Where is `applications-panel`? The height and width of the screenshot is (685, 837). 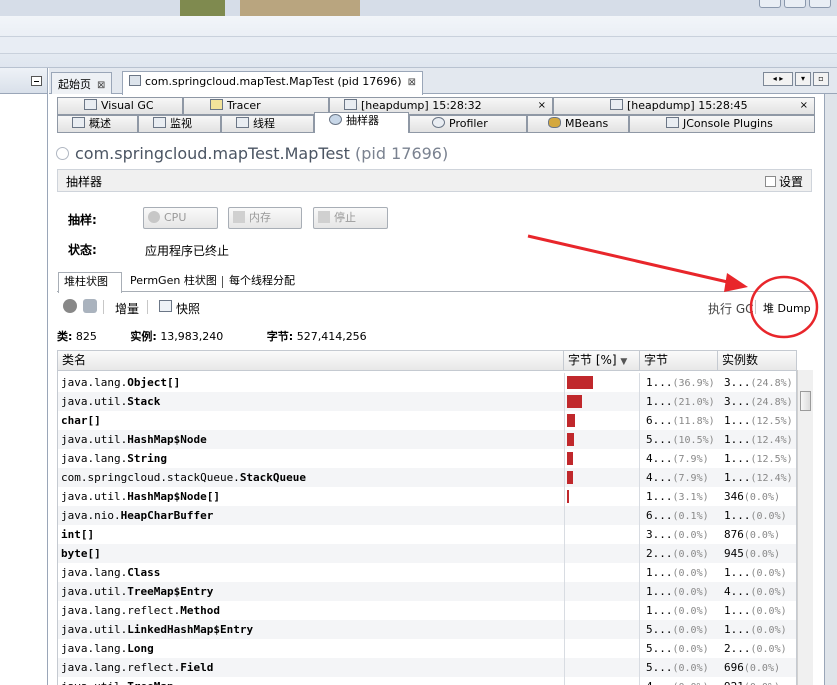 applications-panel is located at coordinates (24, 376).